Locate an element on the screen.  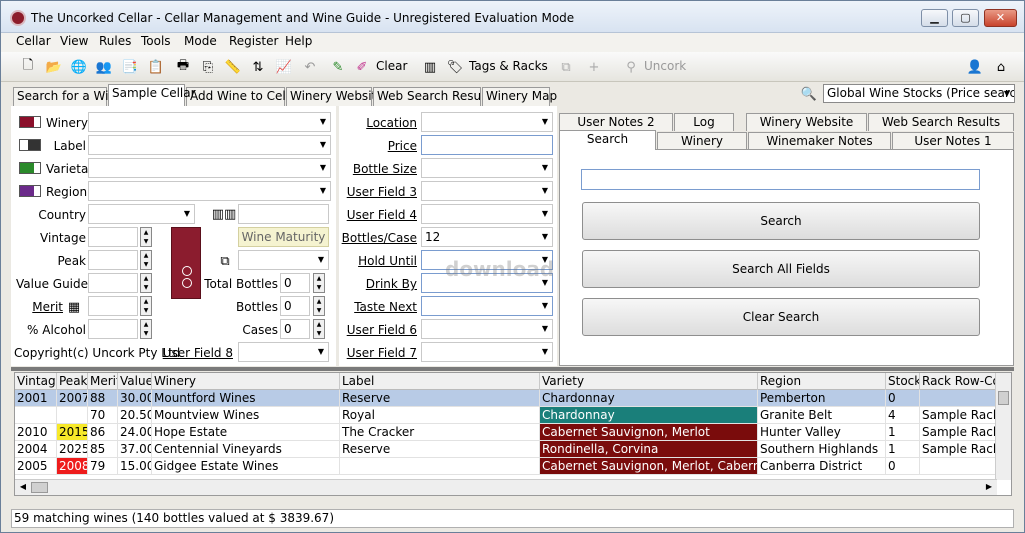
new-file-icon: 🗋 is located at coordinates (28, 67).